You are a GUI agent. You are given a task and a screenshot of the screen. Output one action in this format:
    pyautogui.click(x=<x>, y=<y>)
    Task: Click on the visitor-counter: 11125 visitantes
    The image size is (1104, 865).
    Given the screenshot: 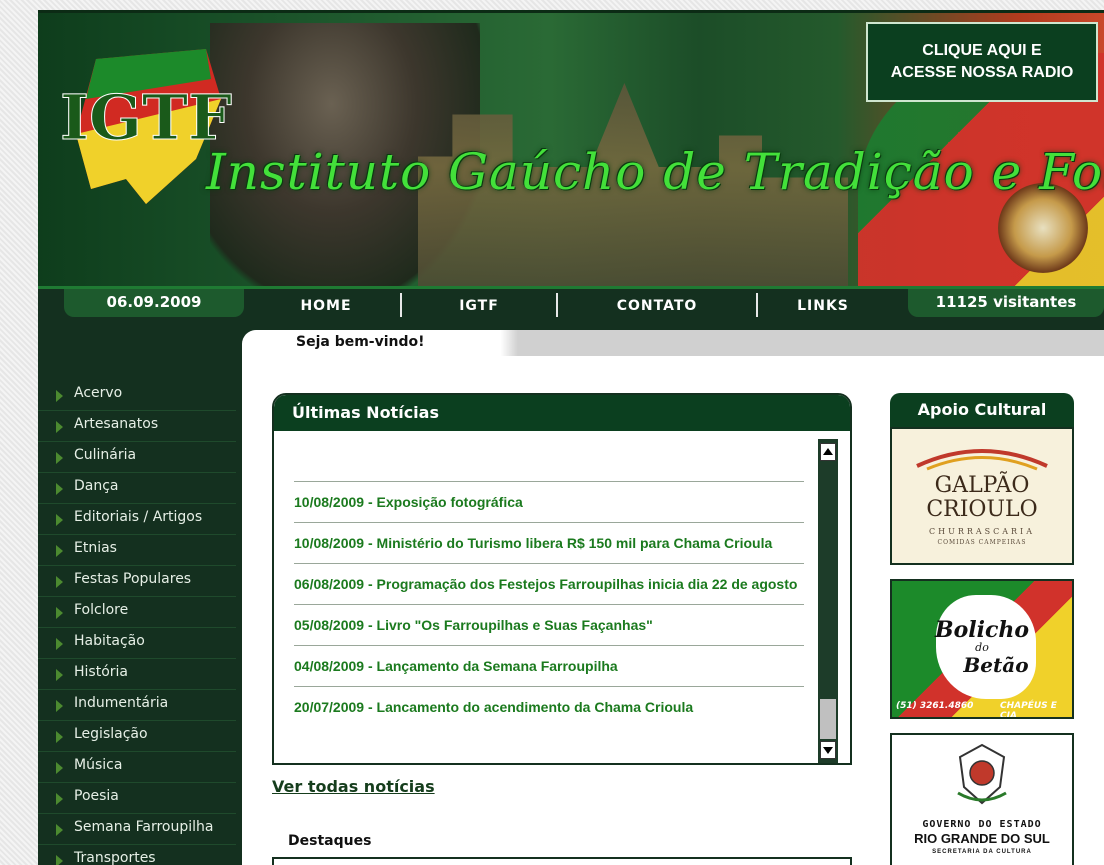 What is the action you would take?
    pyautogui.click(x=1006, y=303)
    